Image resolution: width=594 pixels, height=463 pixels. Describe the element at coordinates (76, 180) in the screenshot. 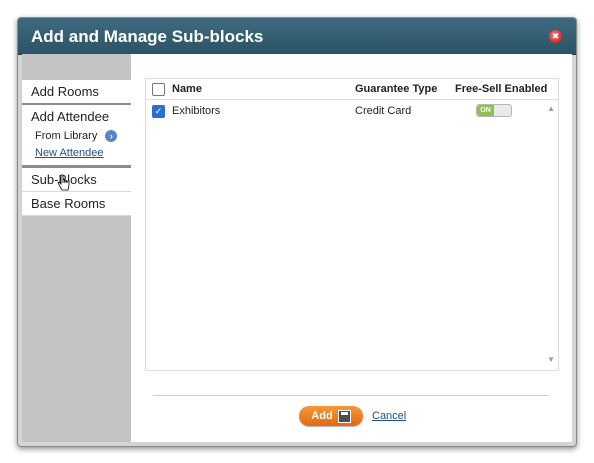

I see `sidebar-item-sub-blocks: Sub-Blocks` at that location.